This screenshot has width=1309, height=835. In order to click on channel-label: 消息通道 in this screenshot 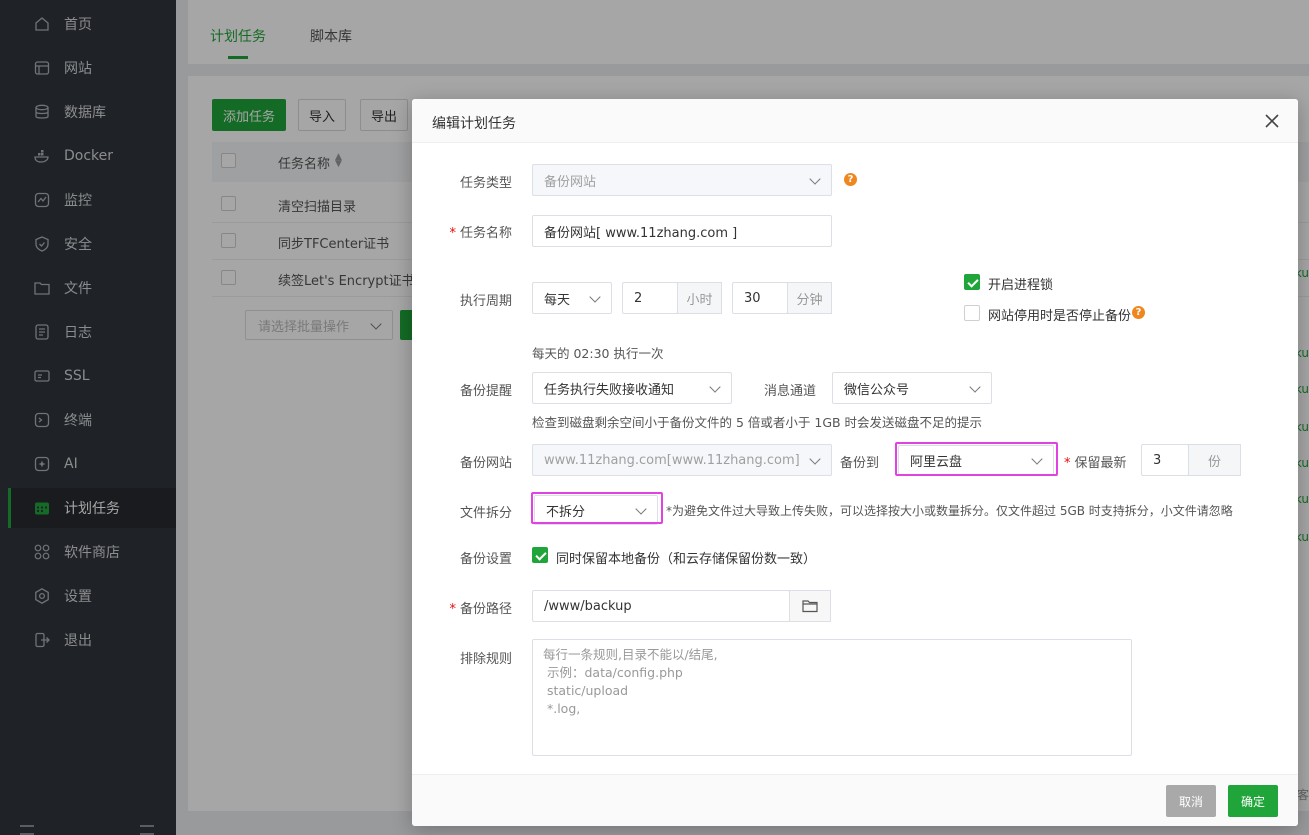, I will do `click(790, 391)`.